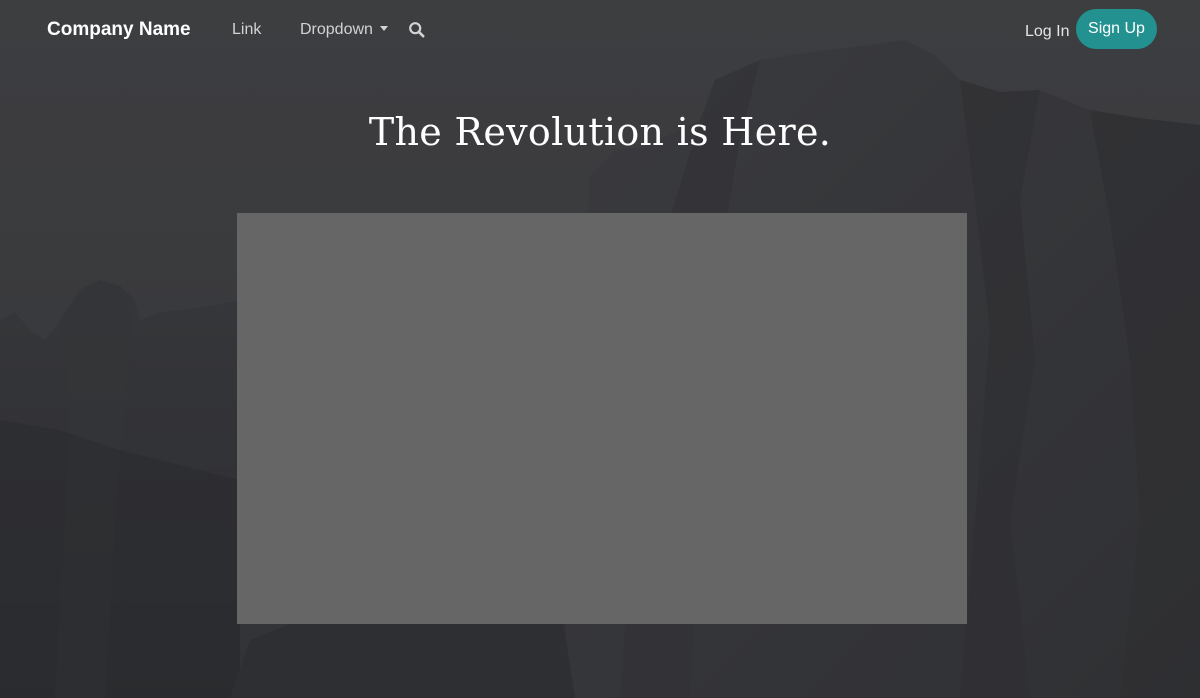 The width and height of the screenshot is (1200, 698). What do you see at coordinates (600, 132) in the screenshot?
I see `hero-headline: The Revolution is Here.` at bounding box center [600, 132].